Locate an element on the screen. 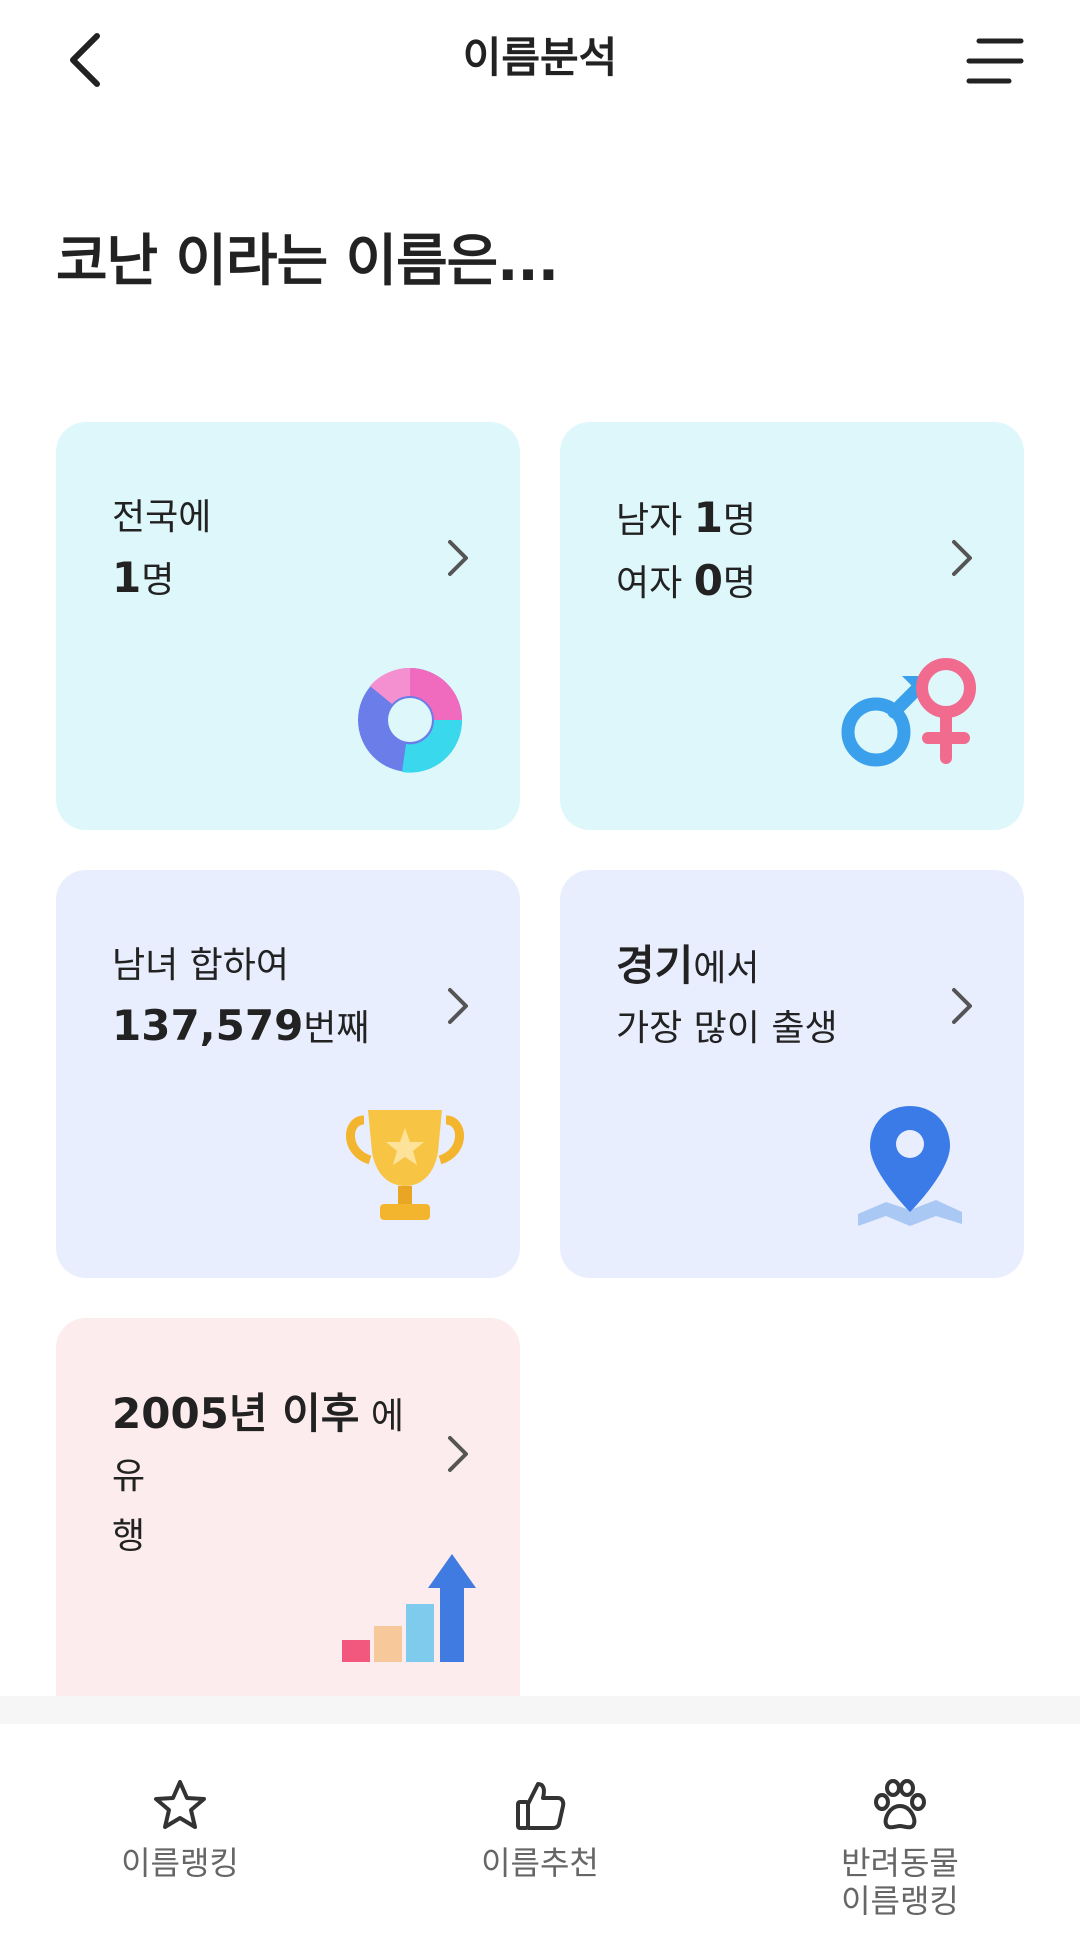  rank-suffix: 번째 is located at coordinates (336, 1028).